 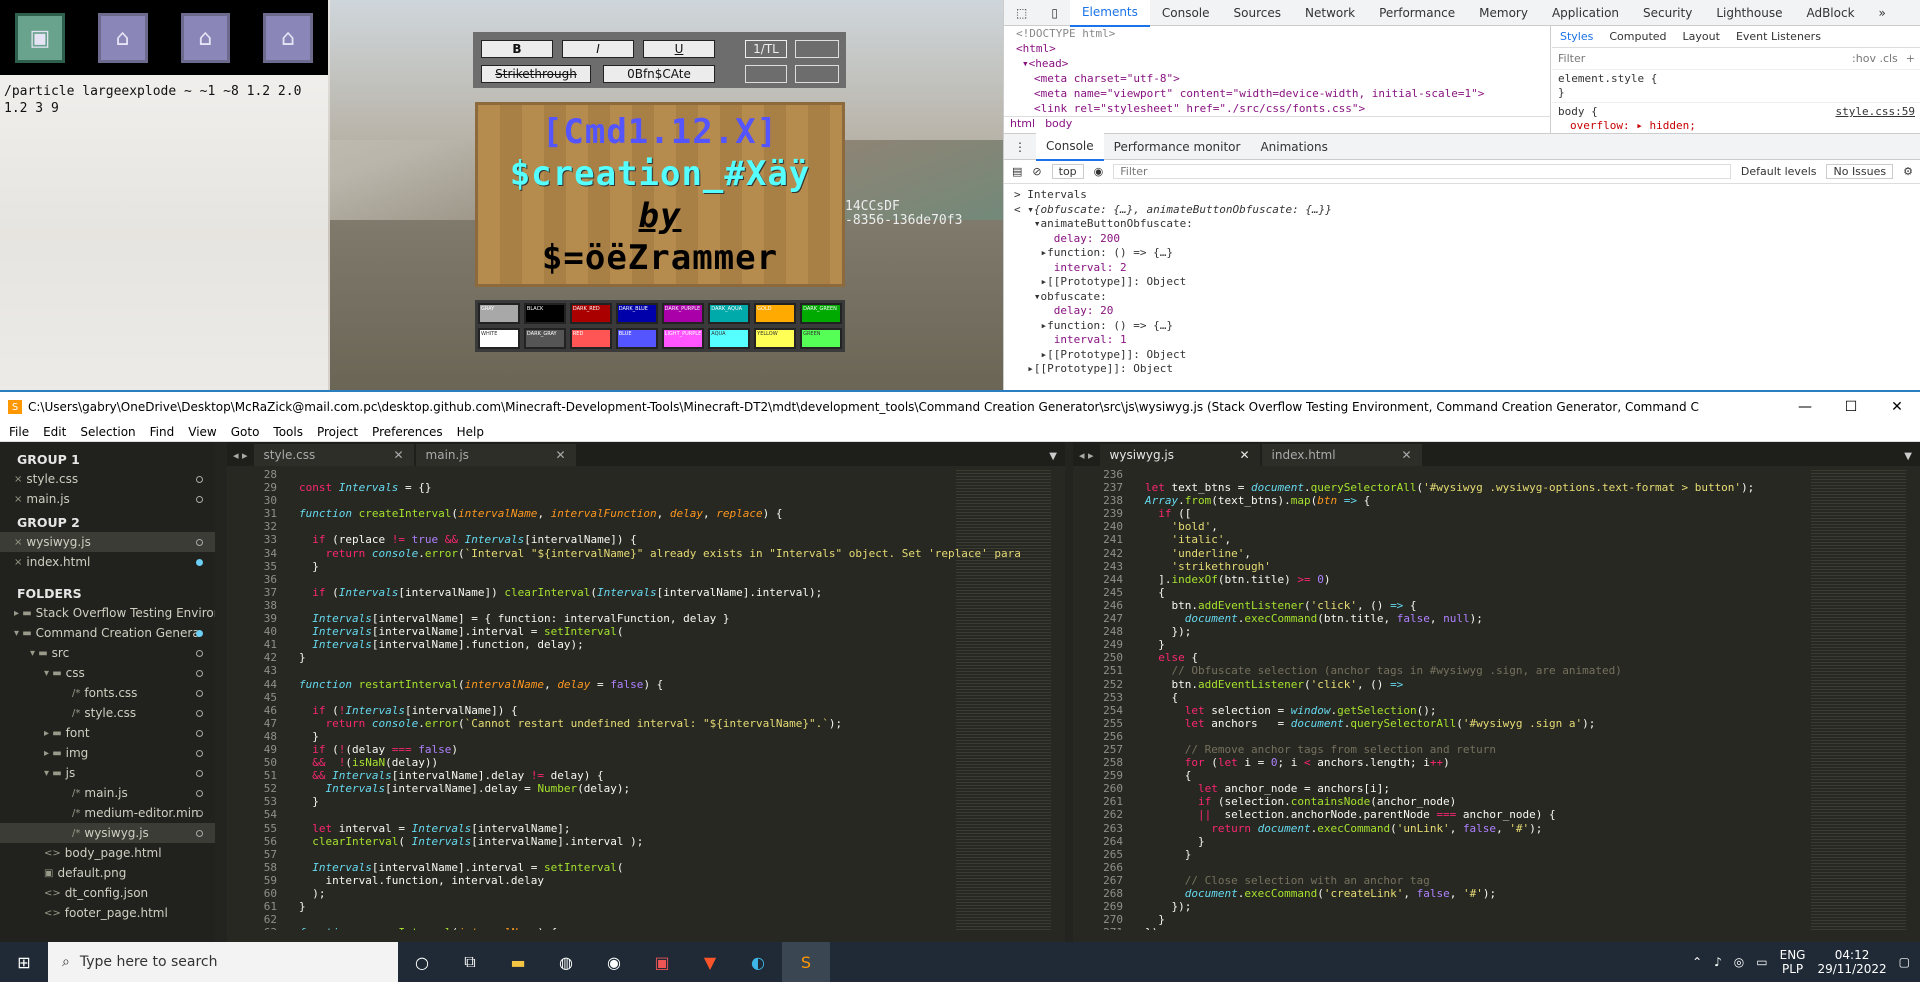 What do you see at coordinates (821, 313) in the screenshot?
I see `color-swatch: DARK_GREEN` at bounding box center [821, 313].